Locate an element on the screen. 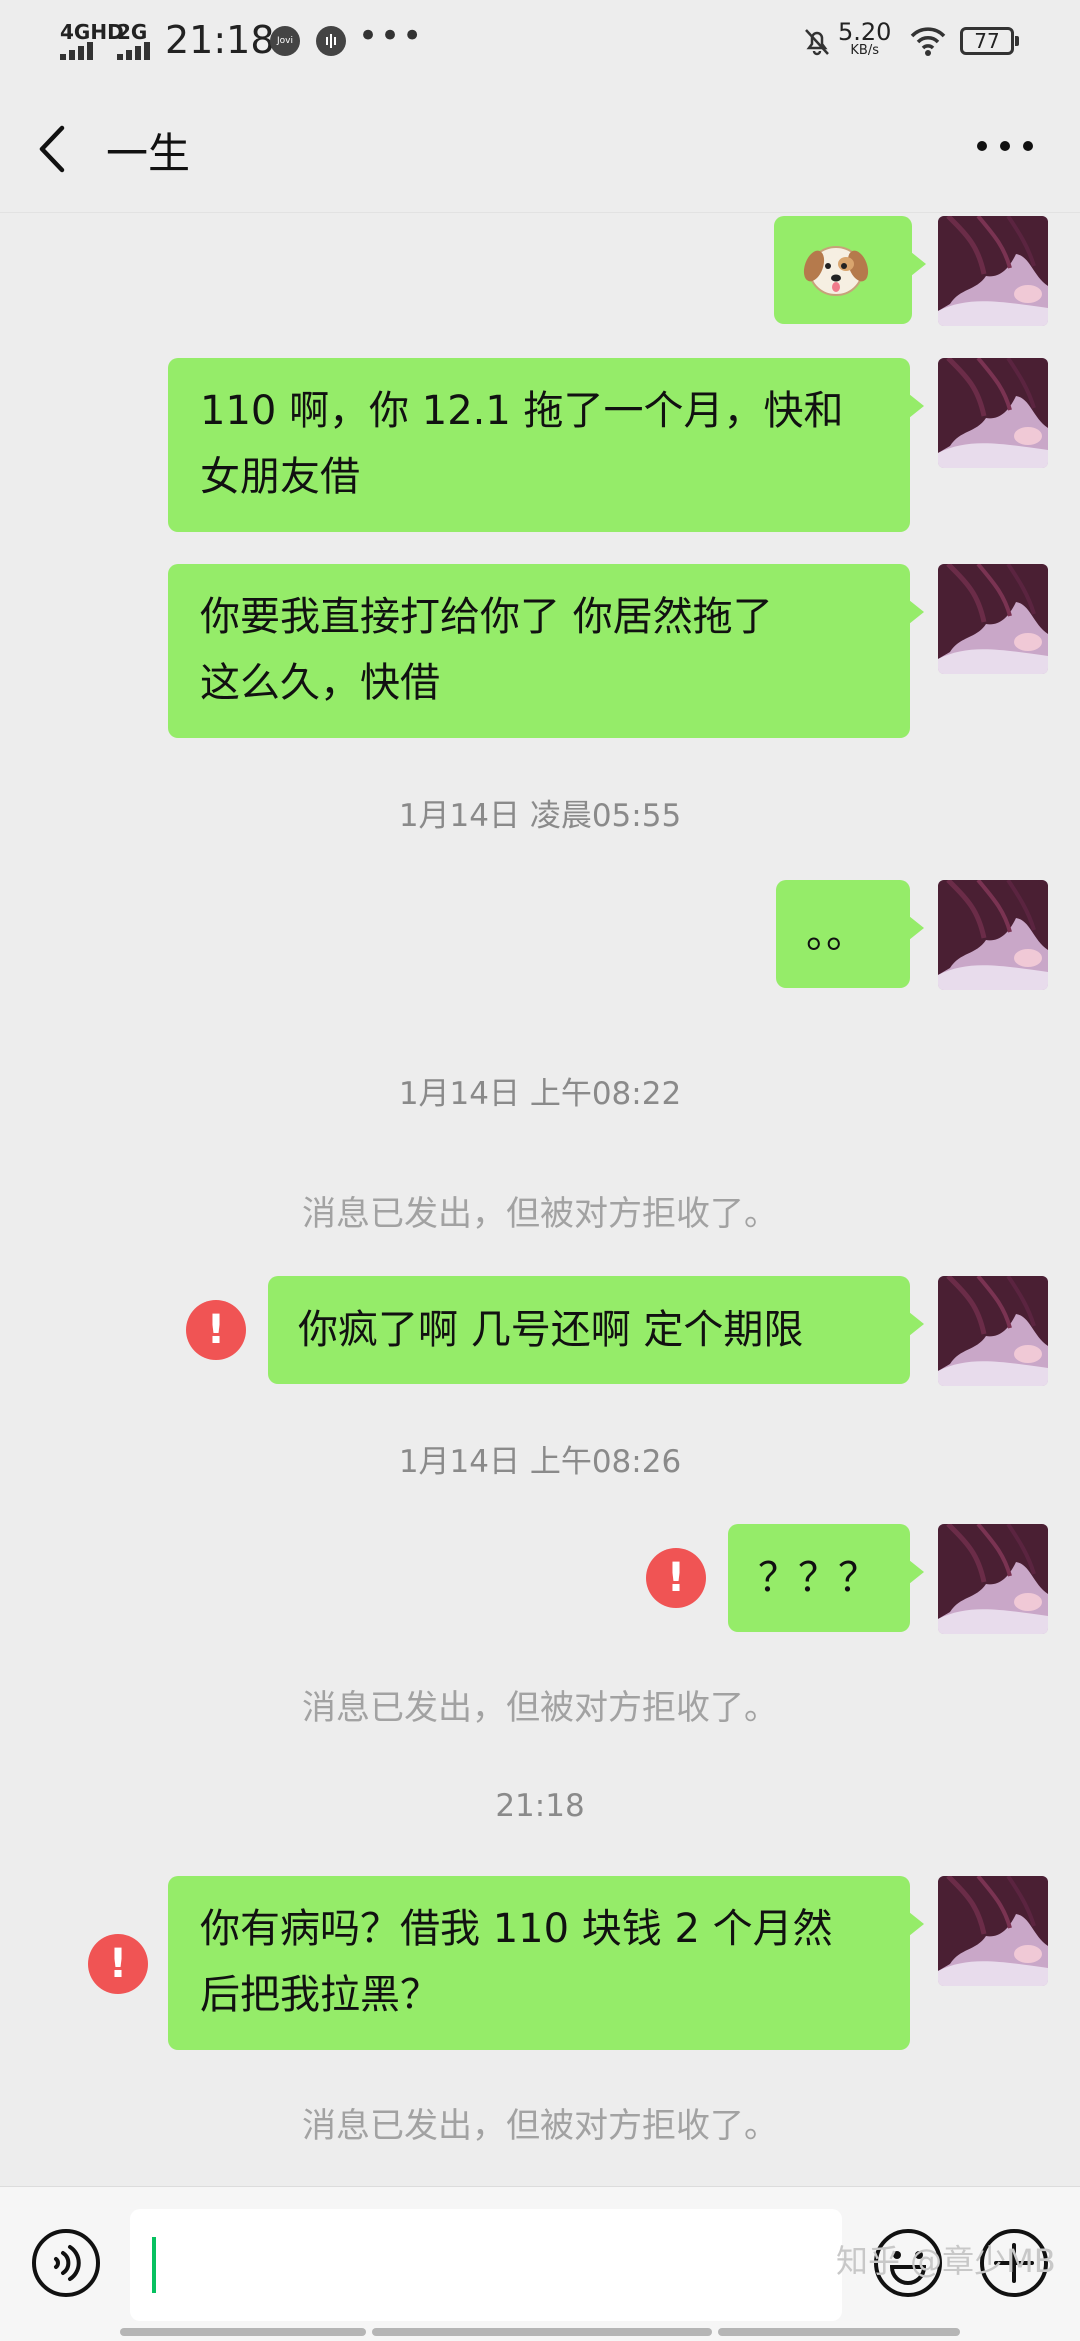 Image resolution: width=1080 pixels, height=2341 pixels. message-text-line: 女朋友借 is located at coordinates (280, 477).